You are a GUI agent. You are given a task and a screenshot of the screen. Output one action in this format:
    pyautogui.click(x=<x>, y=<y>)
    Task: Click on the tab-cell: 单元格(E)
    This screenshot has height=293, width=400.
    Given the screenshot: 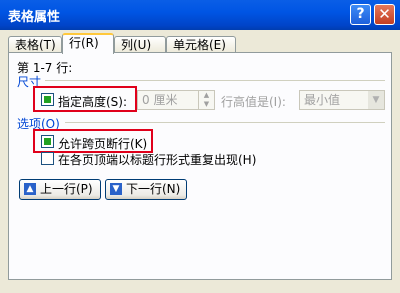 What is the action you would take?
    pyautogui.click(x=201, y=44)
    